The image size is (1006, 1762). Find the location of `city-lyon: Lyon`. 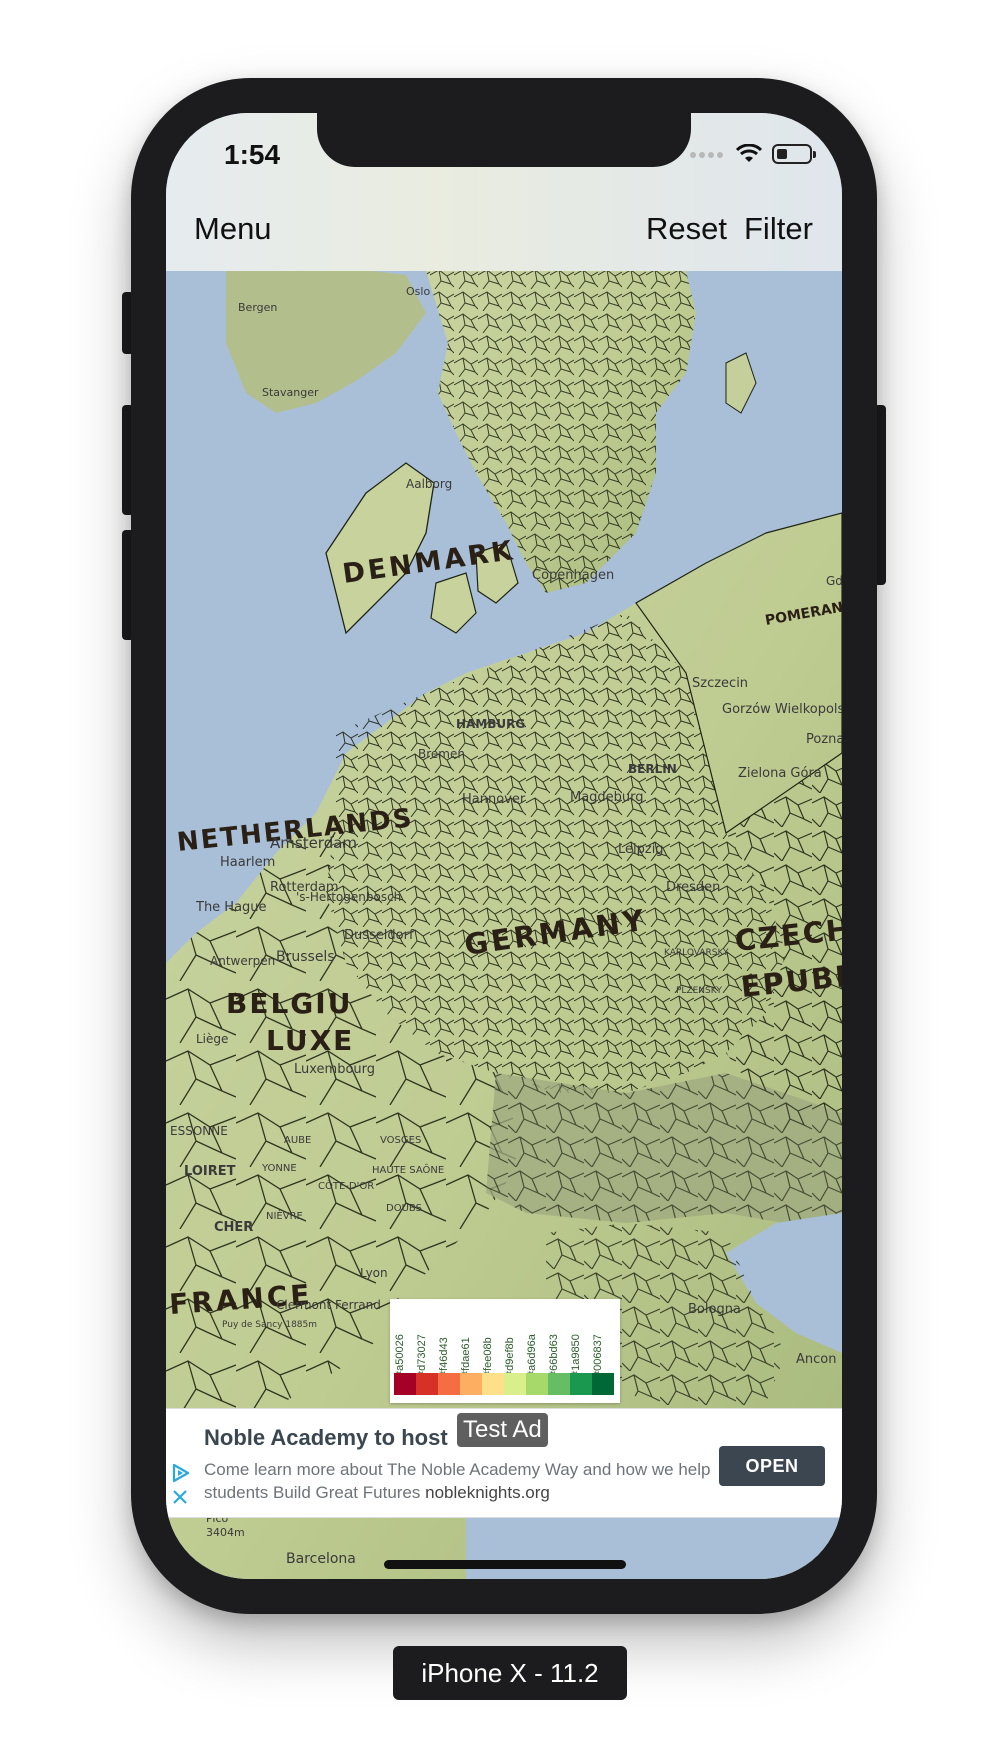

city-lyon: Lyon is located at coordinates (374, 1273).